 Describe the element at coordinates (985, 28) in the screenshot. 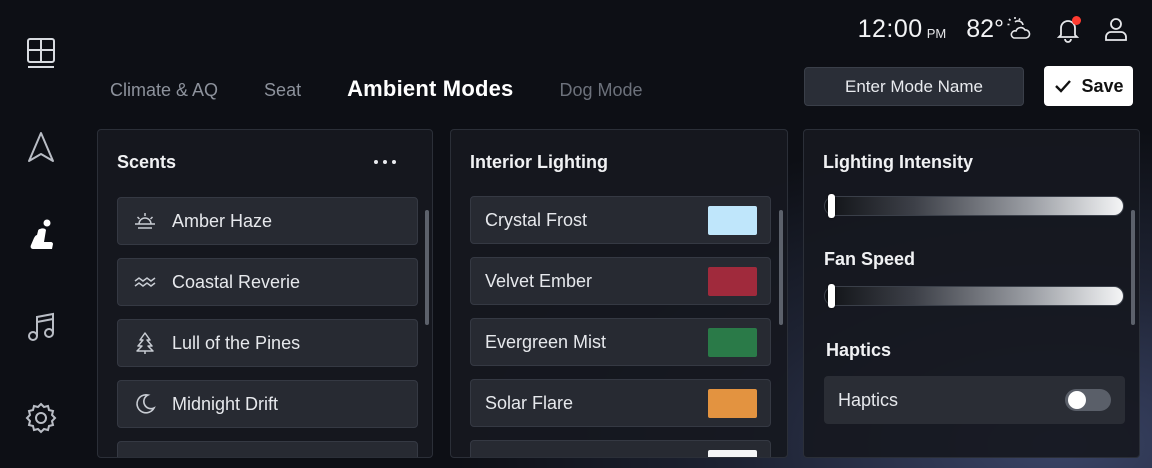

I see `outside-temperature: 82°` at that location.